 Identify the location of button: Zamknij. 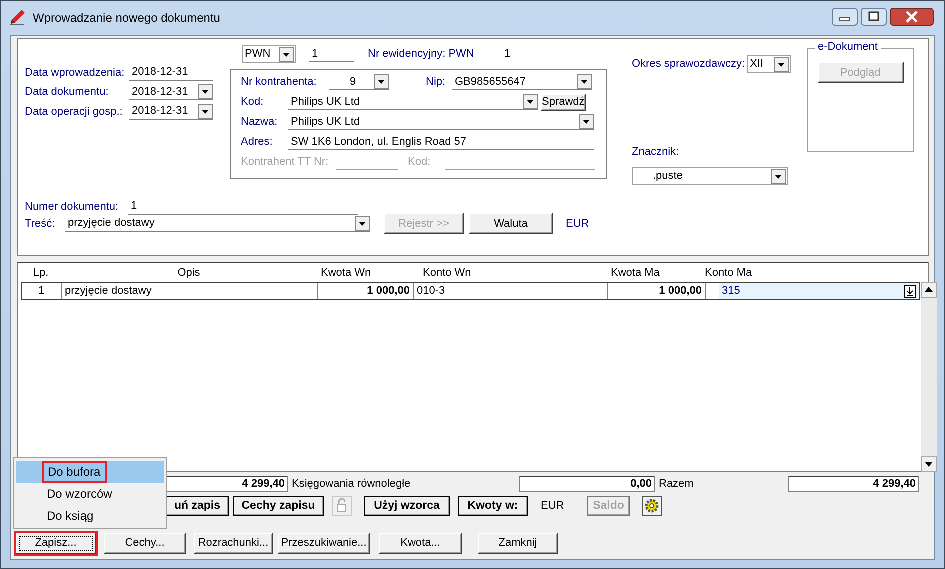
(518, 543).